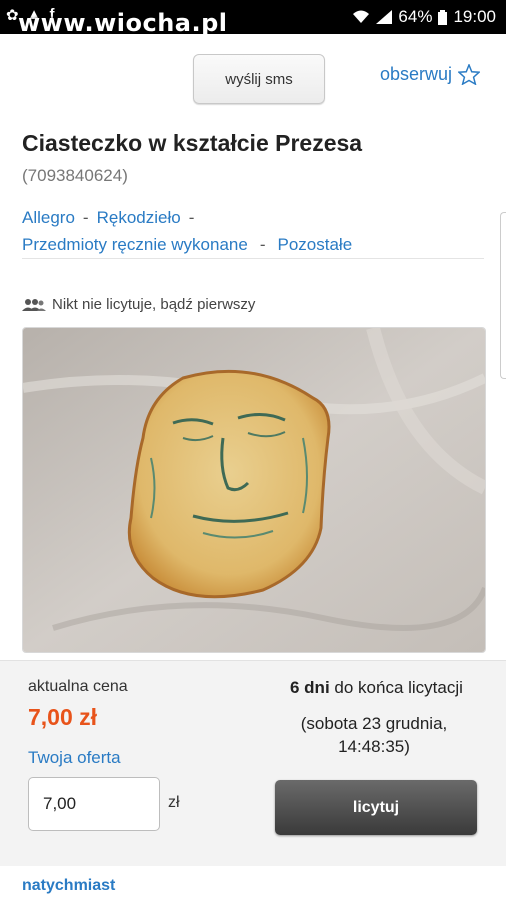  I want to click on breadcrumb-link-rekodzielo: Rękodzieło, so click(139, 217).